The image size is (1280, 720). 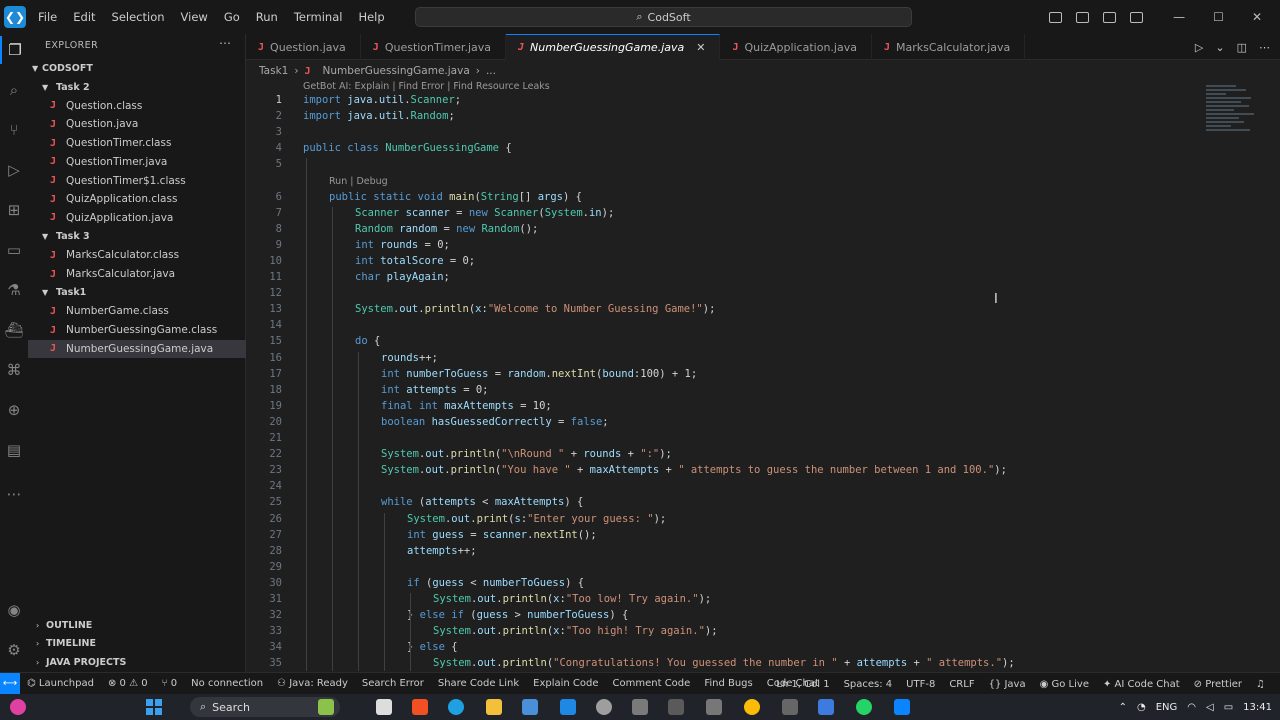 I want to click on panel-java-projects: › JAVA PROJECTS, so click(x=137, y=662).